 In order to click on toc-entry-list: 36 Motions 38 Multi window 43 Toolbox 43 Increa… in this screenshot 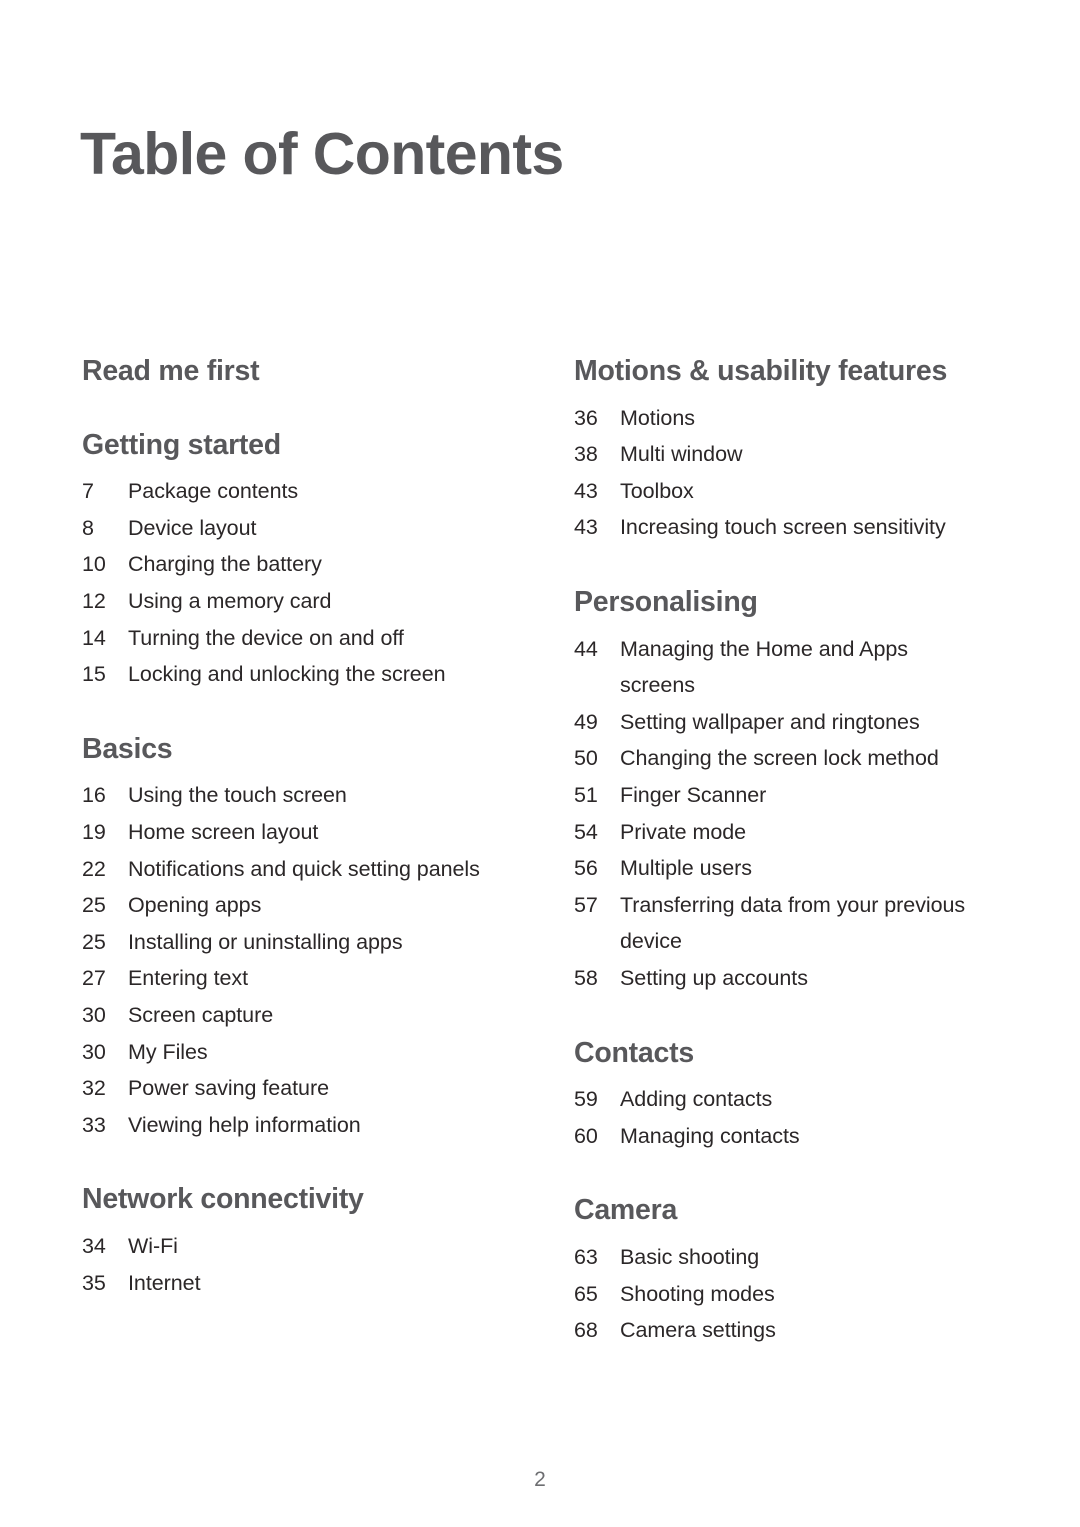, I will do `click(772, 473)`.